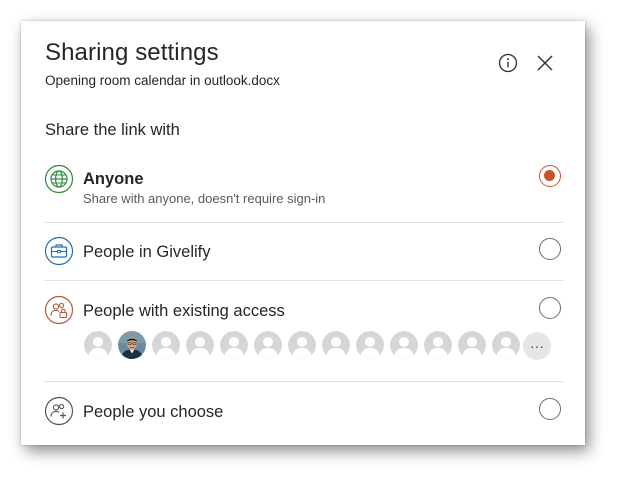  Describe the element at coordinates (132, 52) in the screenshot. I see `dialog-title: Sharing settings` at that location.